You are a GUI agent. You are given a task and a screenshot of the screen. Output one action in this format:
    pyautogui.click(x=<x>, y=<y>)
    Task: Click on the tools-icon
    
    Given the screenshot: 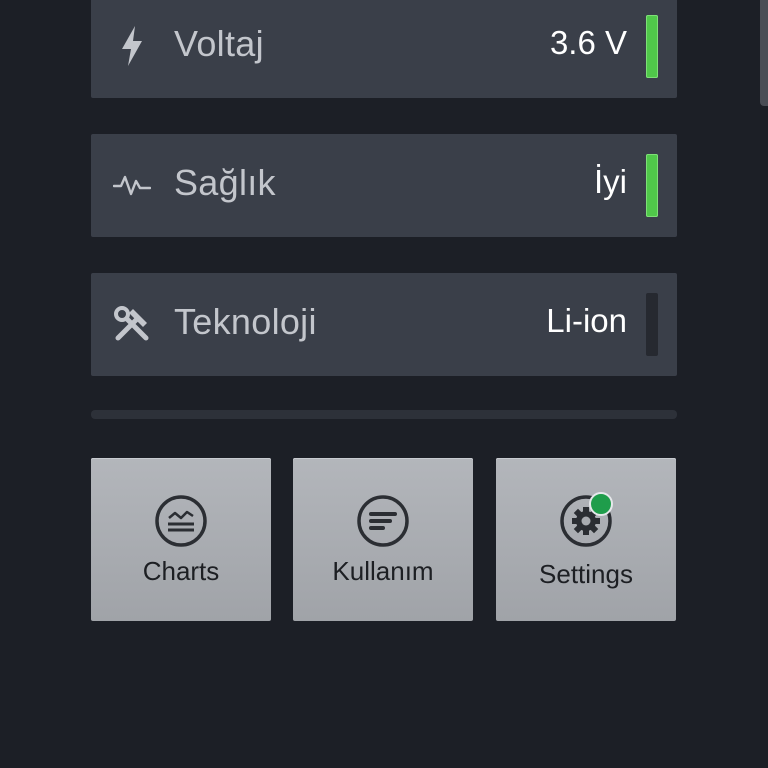 What is the action you would take?
    pyautogui.click(x=132, y=324)
    